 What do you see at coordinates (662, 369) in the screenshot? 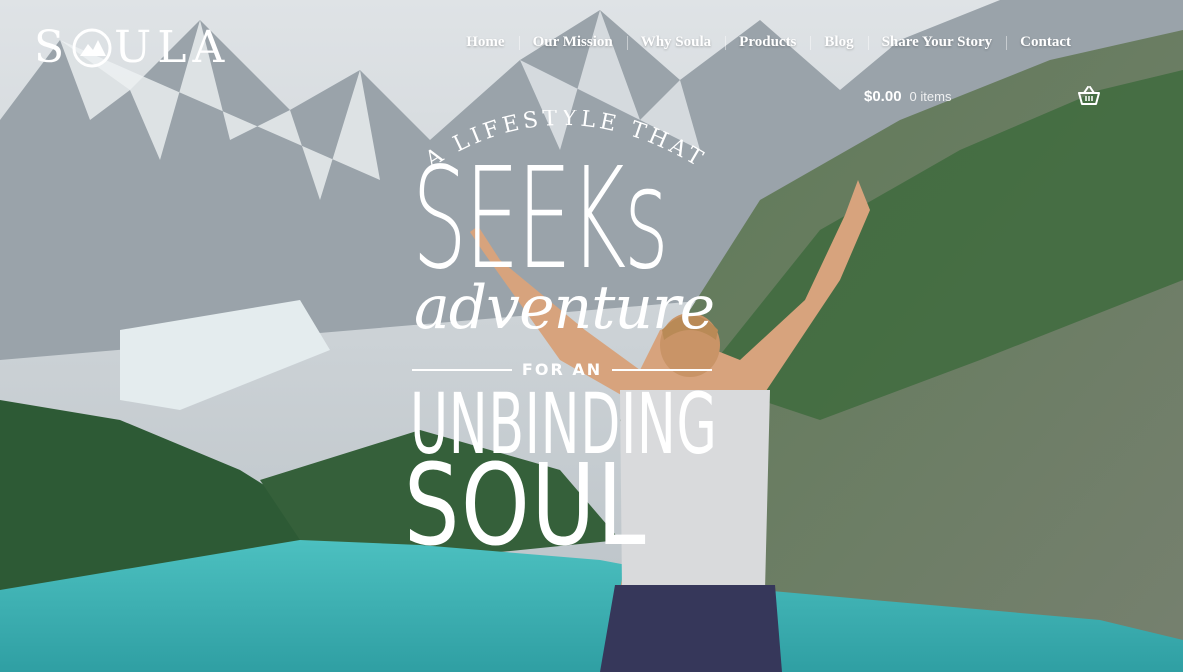
I see `divider-right` at bounding box center [662, 369].